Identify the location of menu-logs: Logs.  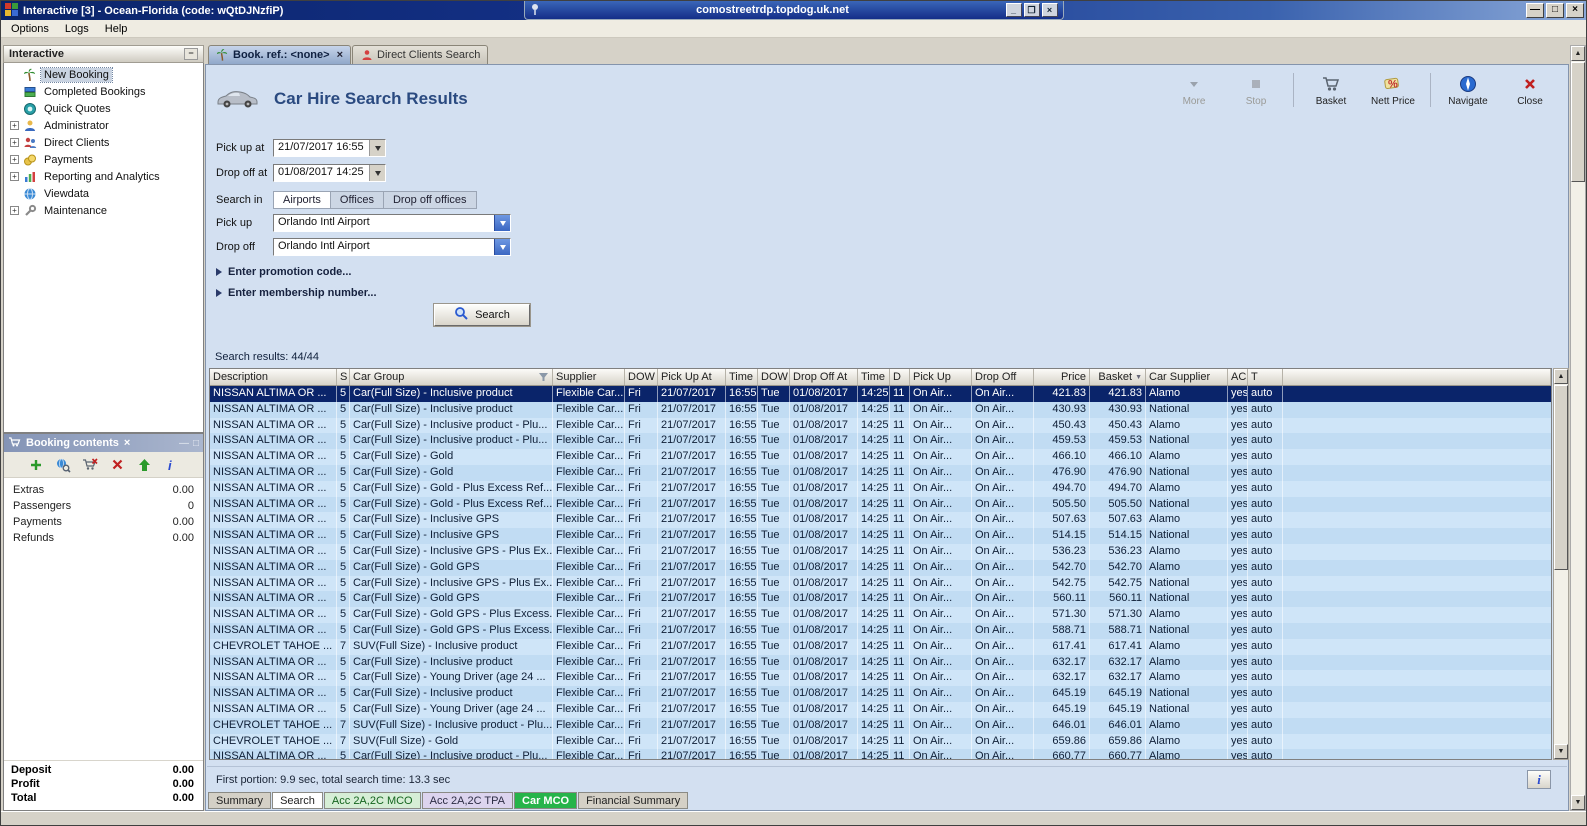
(77, 29).